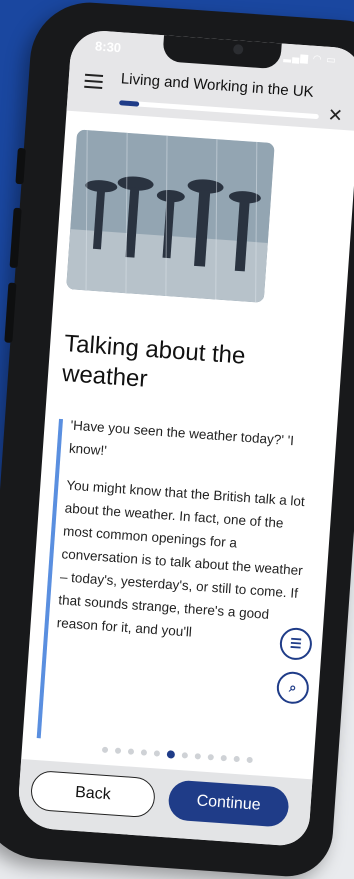 This screenshot has width=354, height=879. I want to click on side-button, so click(20, 166).